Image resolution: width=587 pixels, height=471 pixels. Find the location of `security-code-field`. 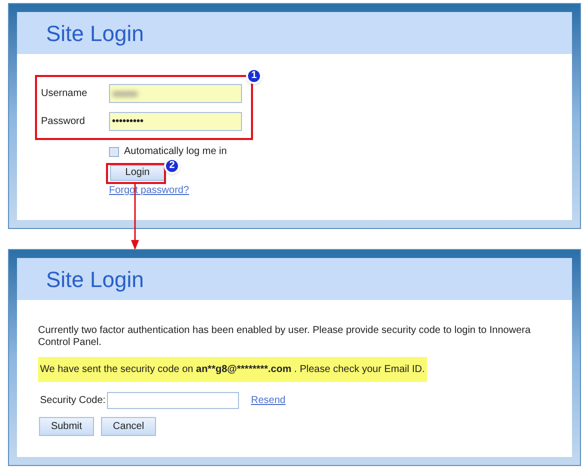

security-code-field is located at coordinates (173, 400).